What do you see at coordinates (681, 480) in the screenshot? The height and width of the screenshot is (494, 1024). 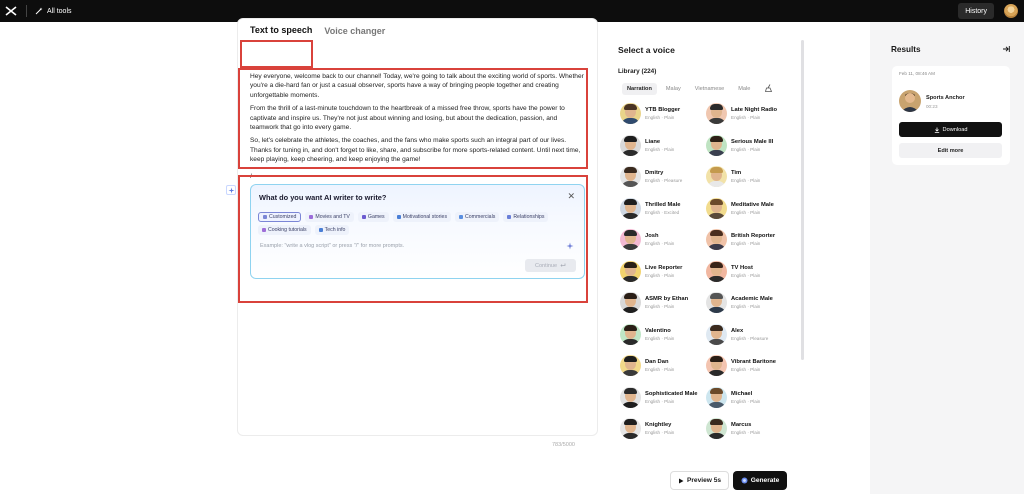 I see `play-icon` at bounding box center [681, 480].